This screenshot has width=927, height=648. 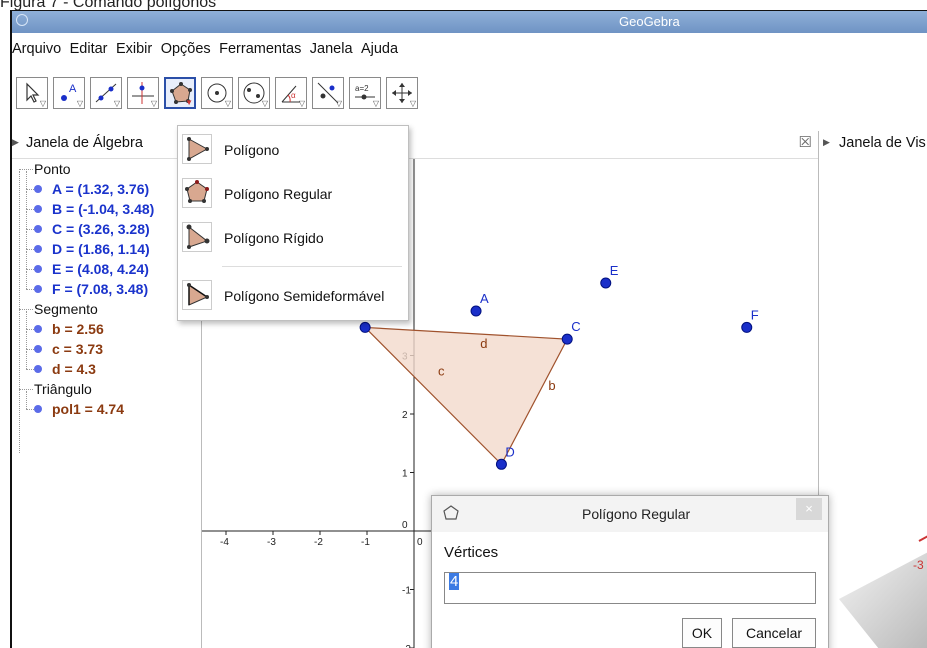 I want to click on svg-text: A, so click(x=73, y=89).